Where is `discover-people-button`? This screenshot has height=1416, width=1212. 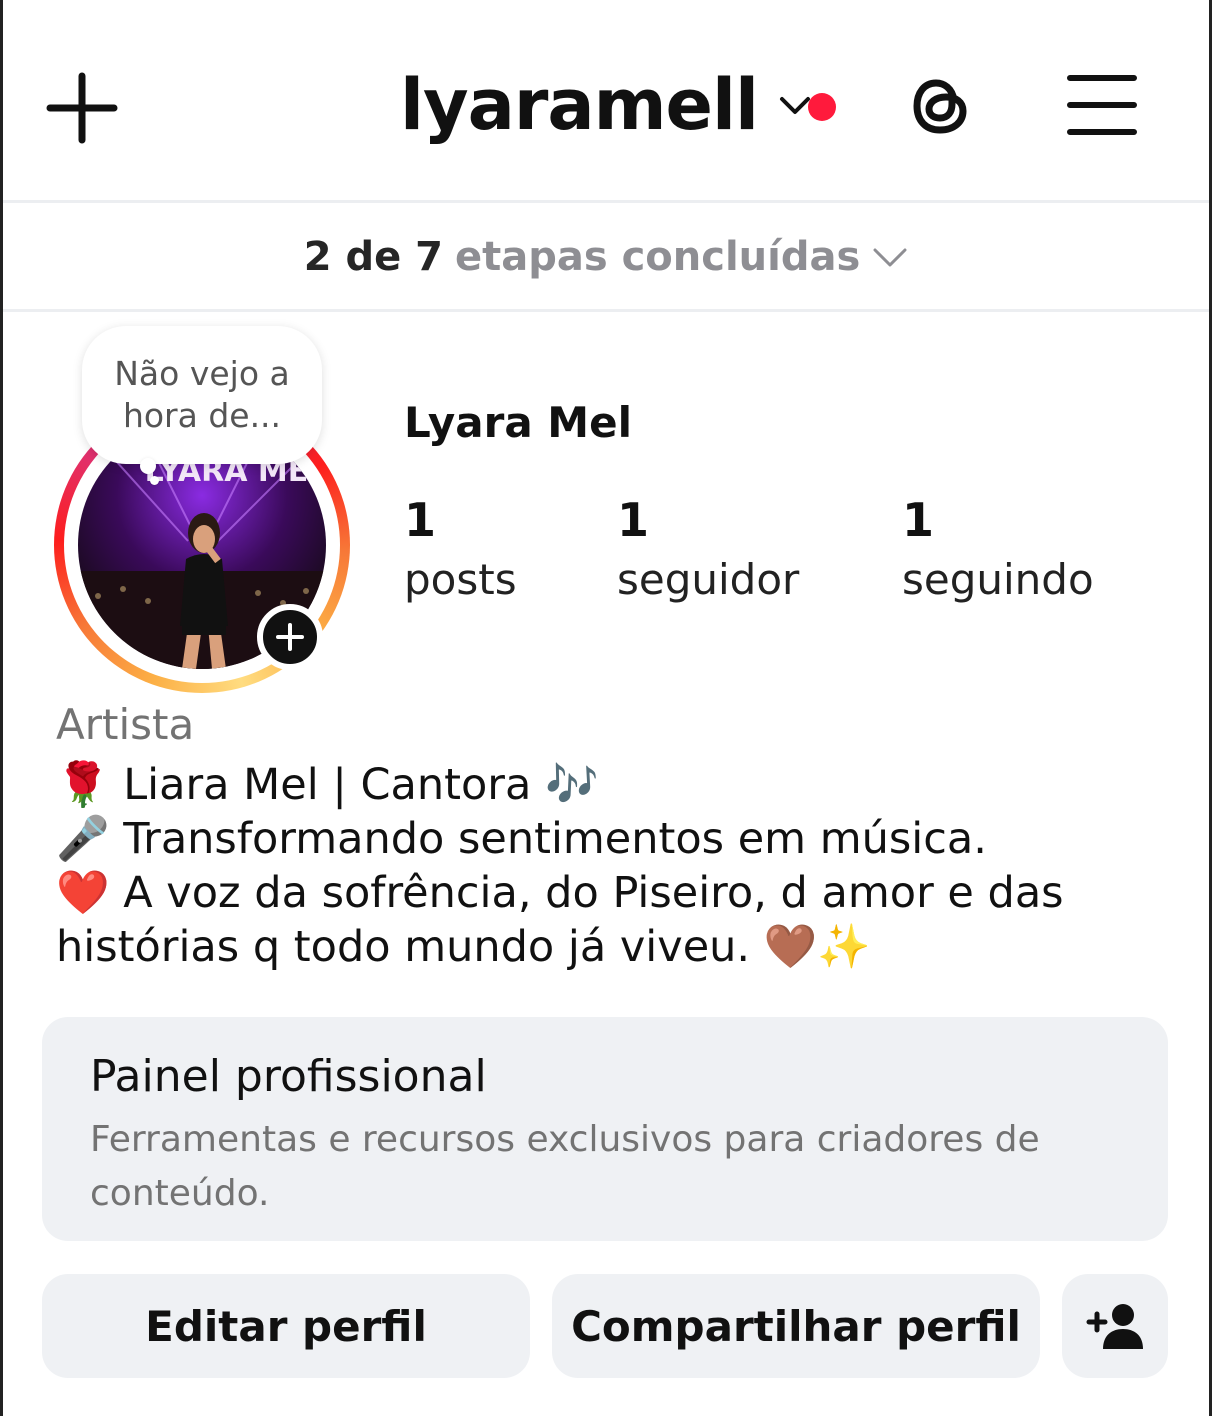
discover-people-button is located at coordinates (1115, 1326).